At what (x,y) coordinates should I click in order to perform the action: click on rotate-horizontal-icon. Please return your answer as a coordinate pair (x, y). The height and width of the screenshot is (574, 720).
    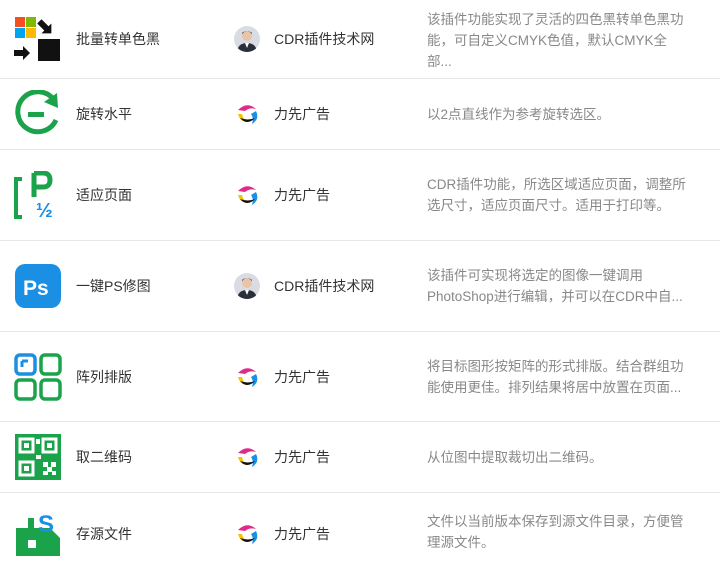
    Looking at the image, I should click on (38, 114).